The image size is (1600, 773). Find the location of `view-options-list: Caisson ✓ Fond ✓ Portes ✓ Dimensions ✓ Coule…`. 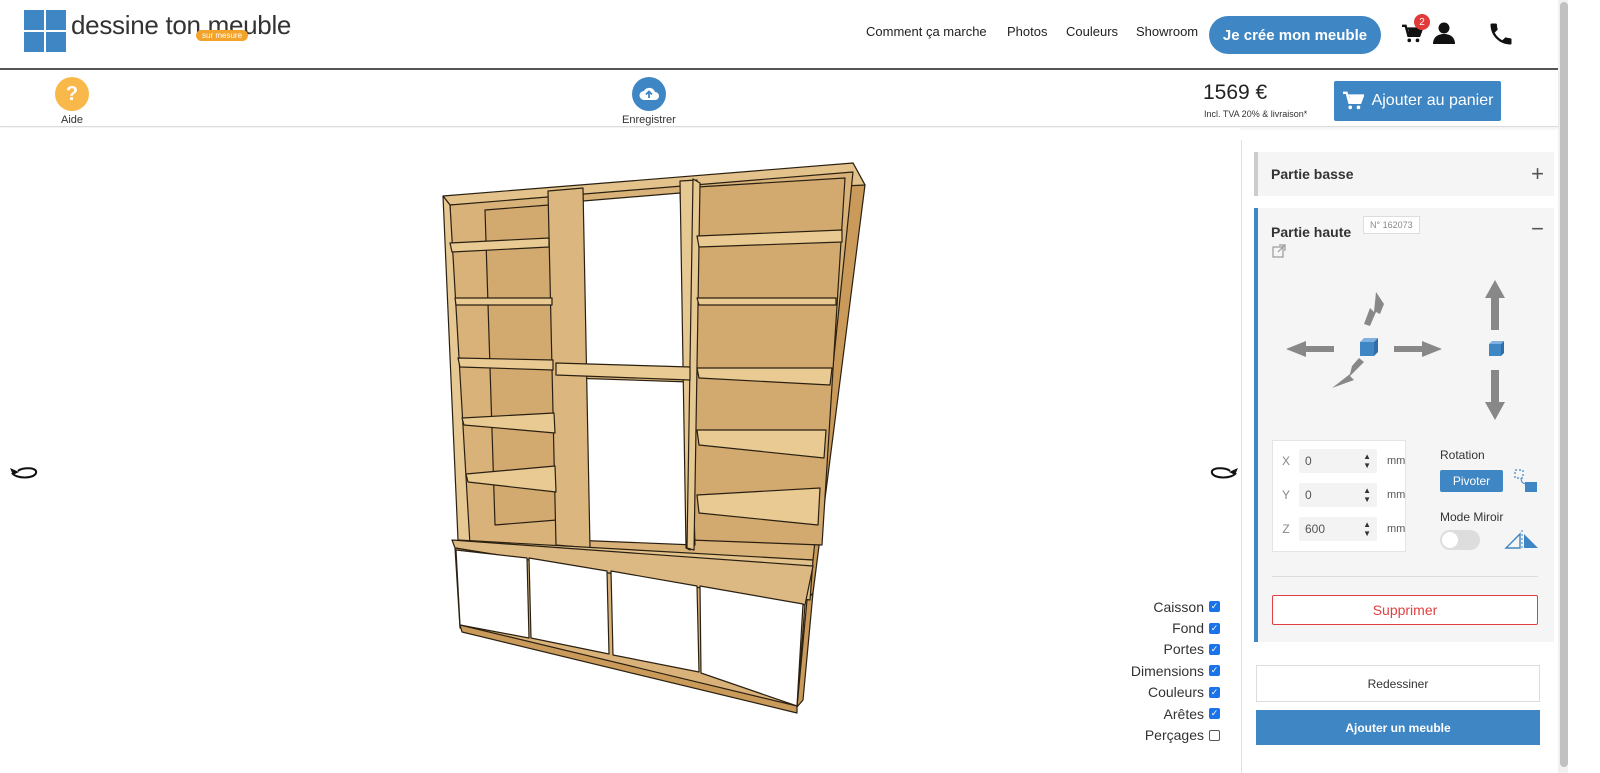

view-options-list: Caisson ✓ Fond ✓ Portes ✓ Dimensions ✓ Coule… is located at coordinates (1175, 671).